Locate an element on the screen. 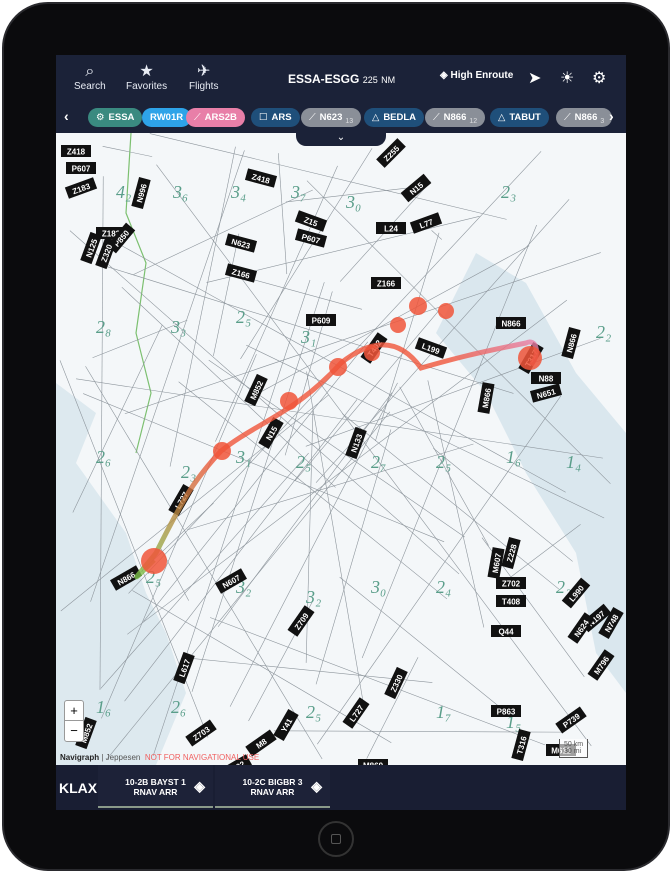  chart-tab-bigbr3: 10-2C BIGBR 3 RNAV ARR ◈ is located at coordinates (272, 786).